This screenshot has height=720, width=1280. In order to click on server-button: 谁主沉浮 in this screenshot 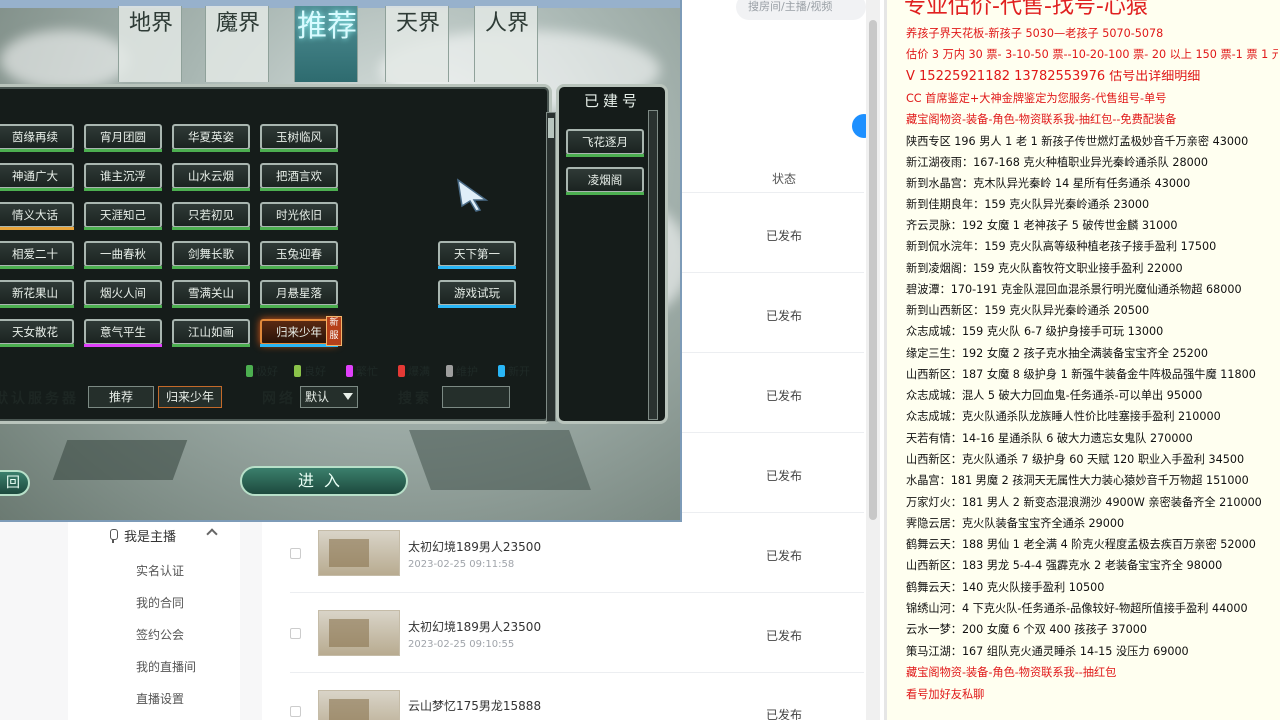, I will do `click(123, 177)`.